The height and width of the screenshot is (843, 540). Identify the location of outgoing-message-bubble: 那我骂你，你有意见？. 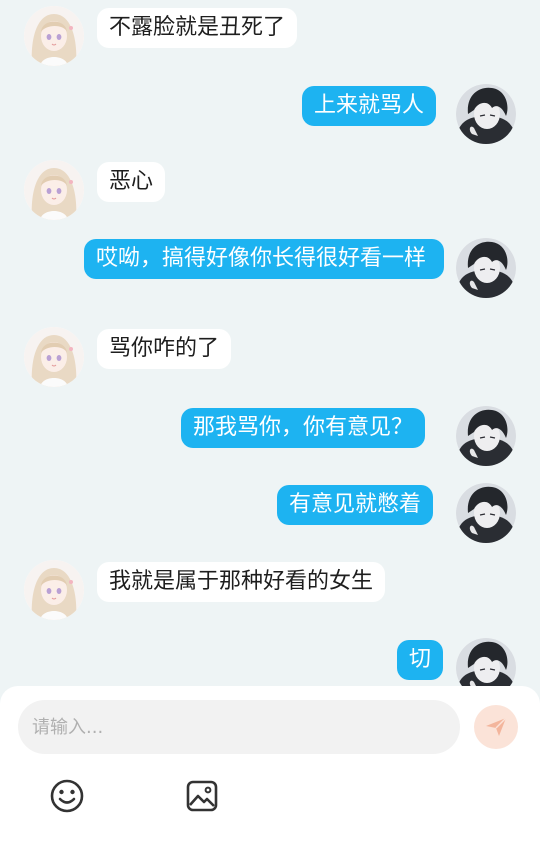
(303, 428).